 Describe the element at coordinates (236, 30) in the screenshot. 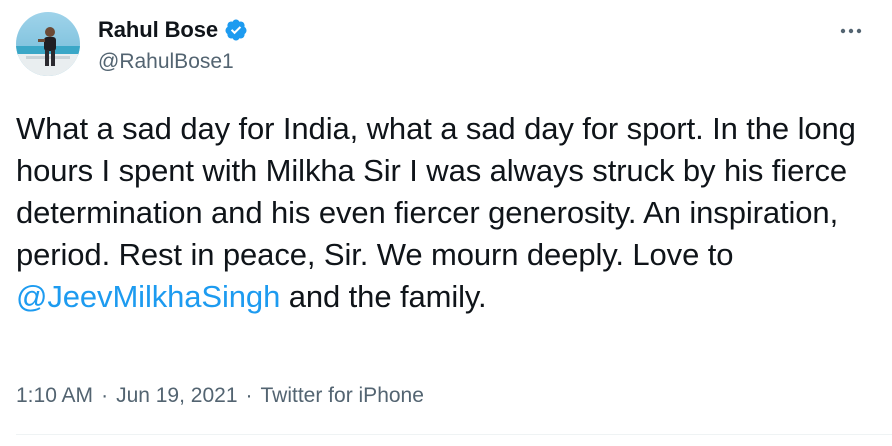

I see `verified-badge-icon` at that location.